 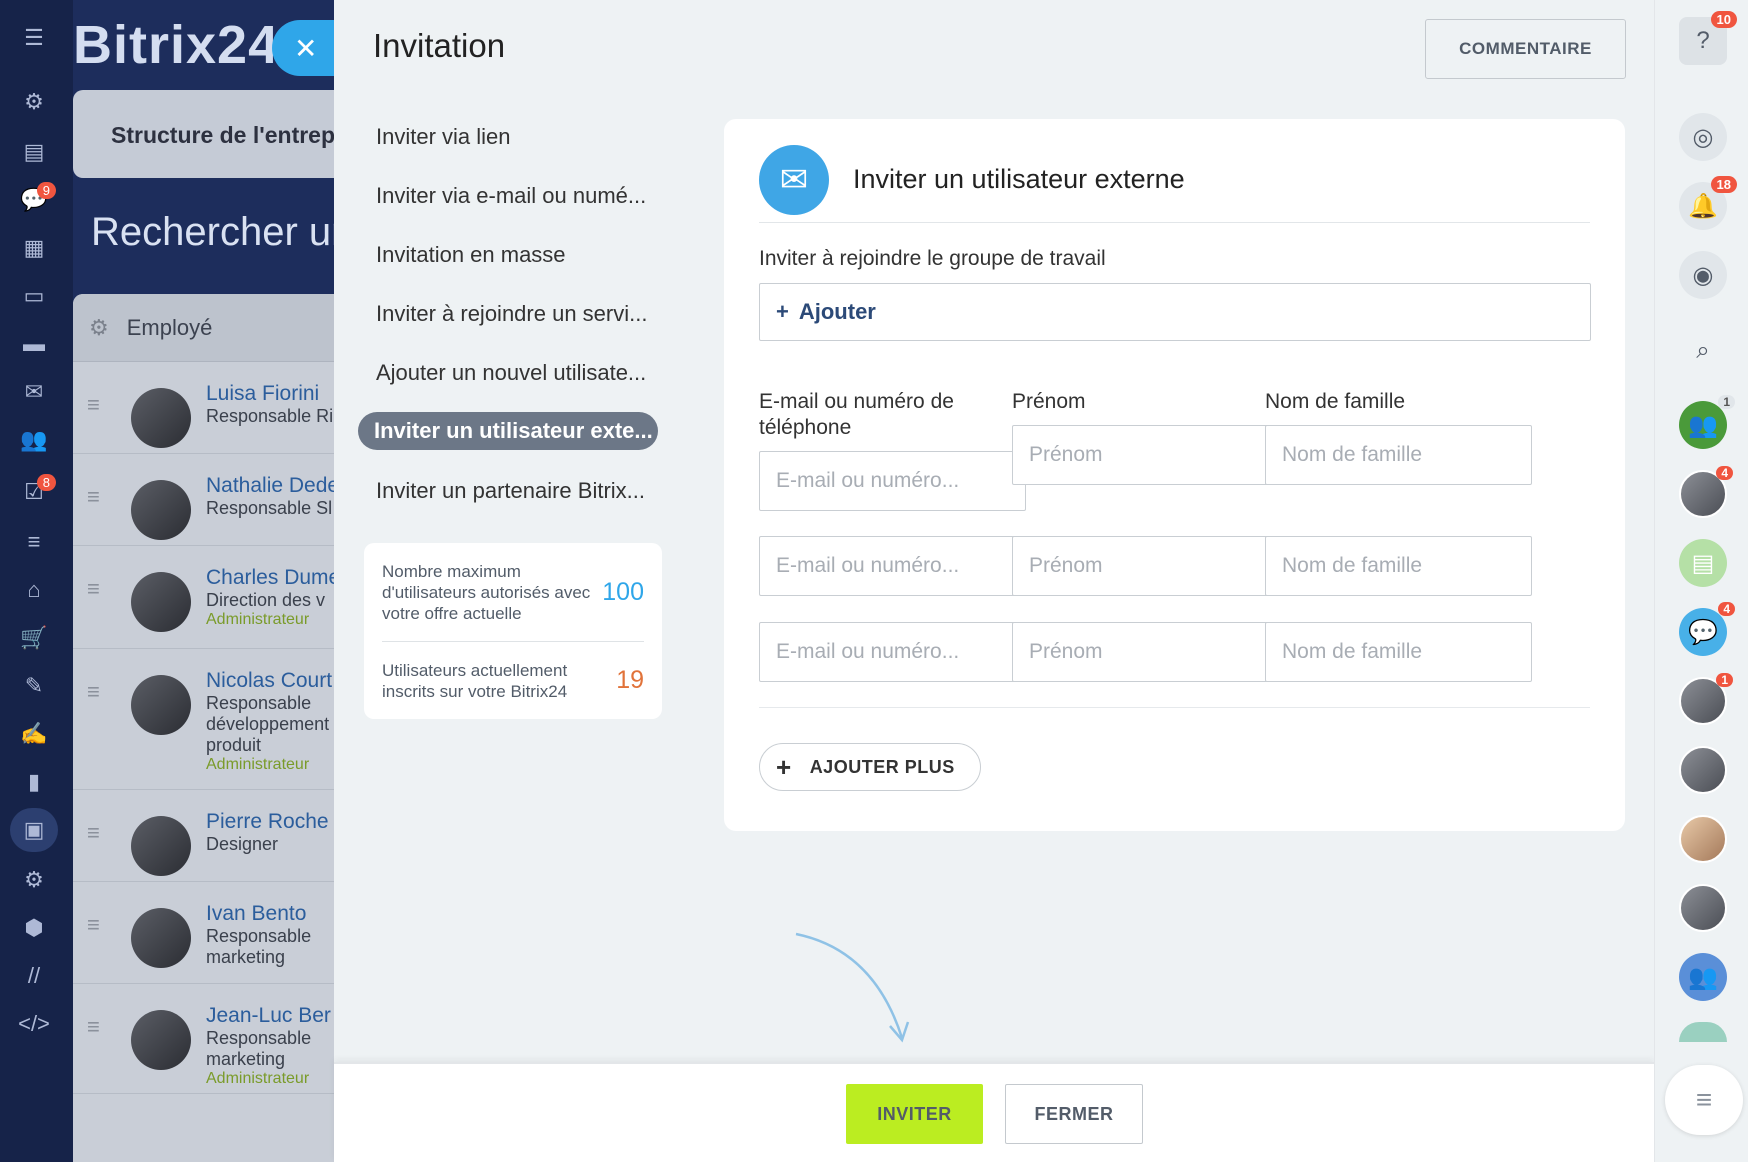 What do you see at coordinates (1525, 49) in the screenshot?
I see `comment-button: COMMENTAIRE` at bounding box center [1525, 49].